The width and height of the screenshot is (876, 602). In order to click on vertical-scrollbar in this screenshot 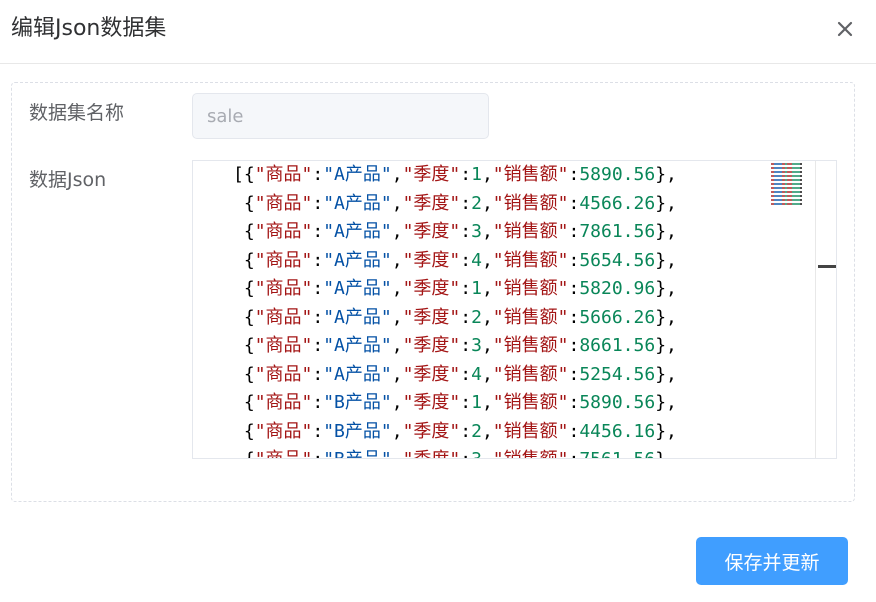, I will do `click(825, 309)`.